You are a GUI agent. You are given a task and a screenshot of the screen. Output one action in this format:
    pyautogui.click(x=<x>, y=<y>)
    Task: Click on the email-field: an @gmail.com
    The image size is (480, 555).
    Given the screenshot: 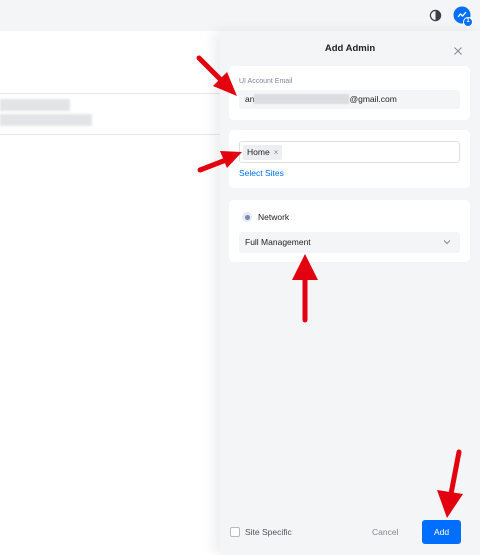 What is the action you would take?
    pyautogui.click(x=349, y=99)
    